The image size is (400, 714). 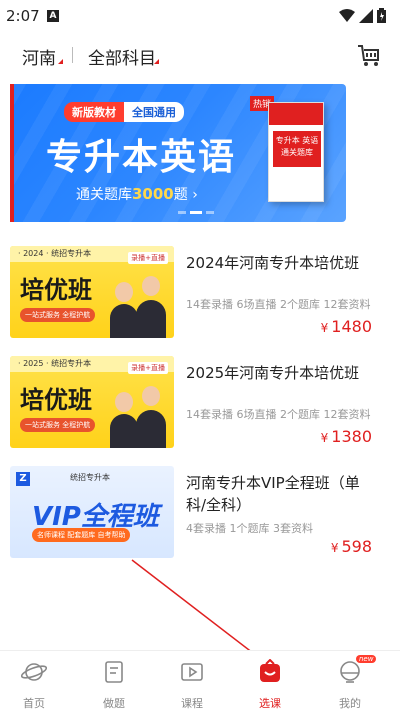 I want to click on course-price: ¥1480, so click(x=346, y=326).